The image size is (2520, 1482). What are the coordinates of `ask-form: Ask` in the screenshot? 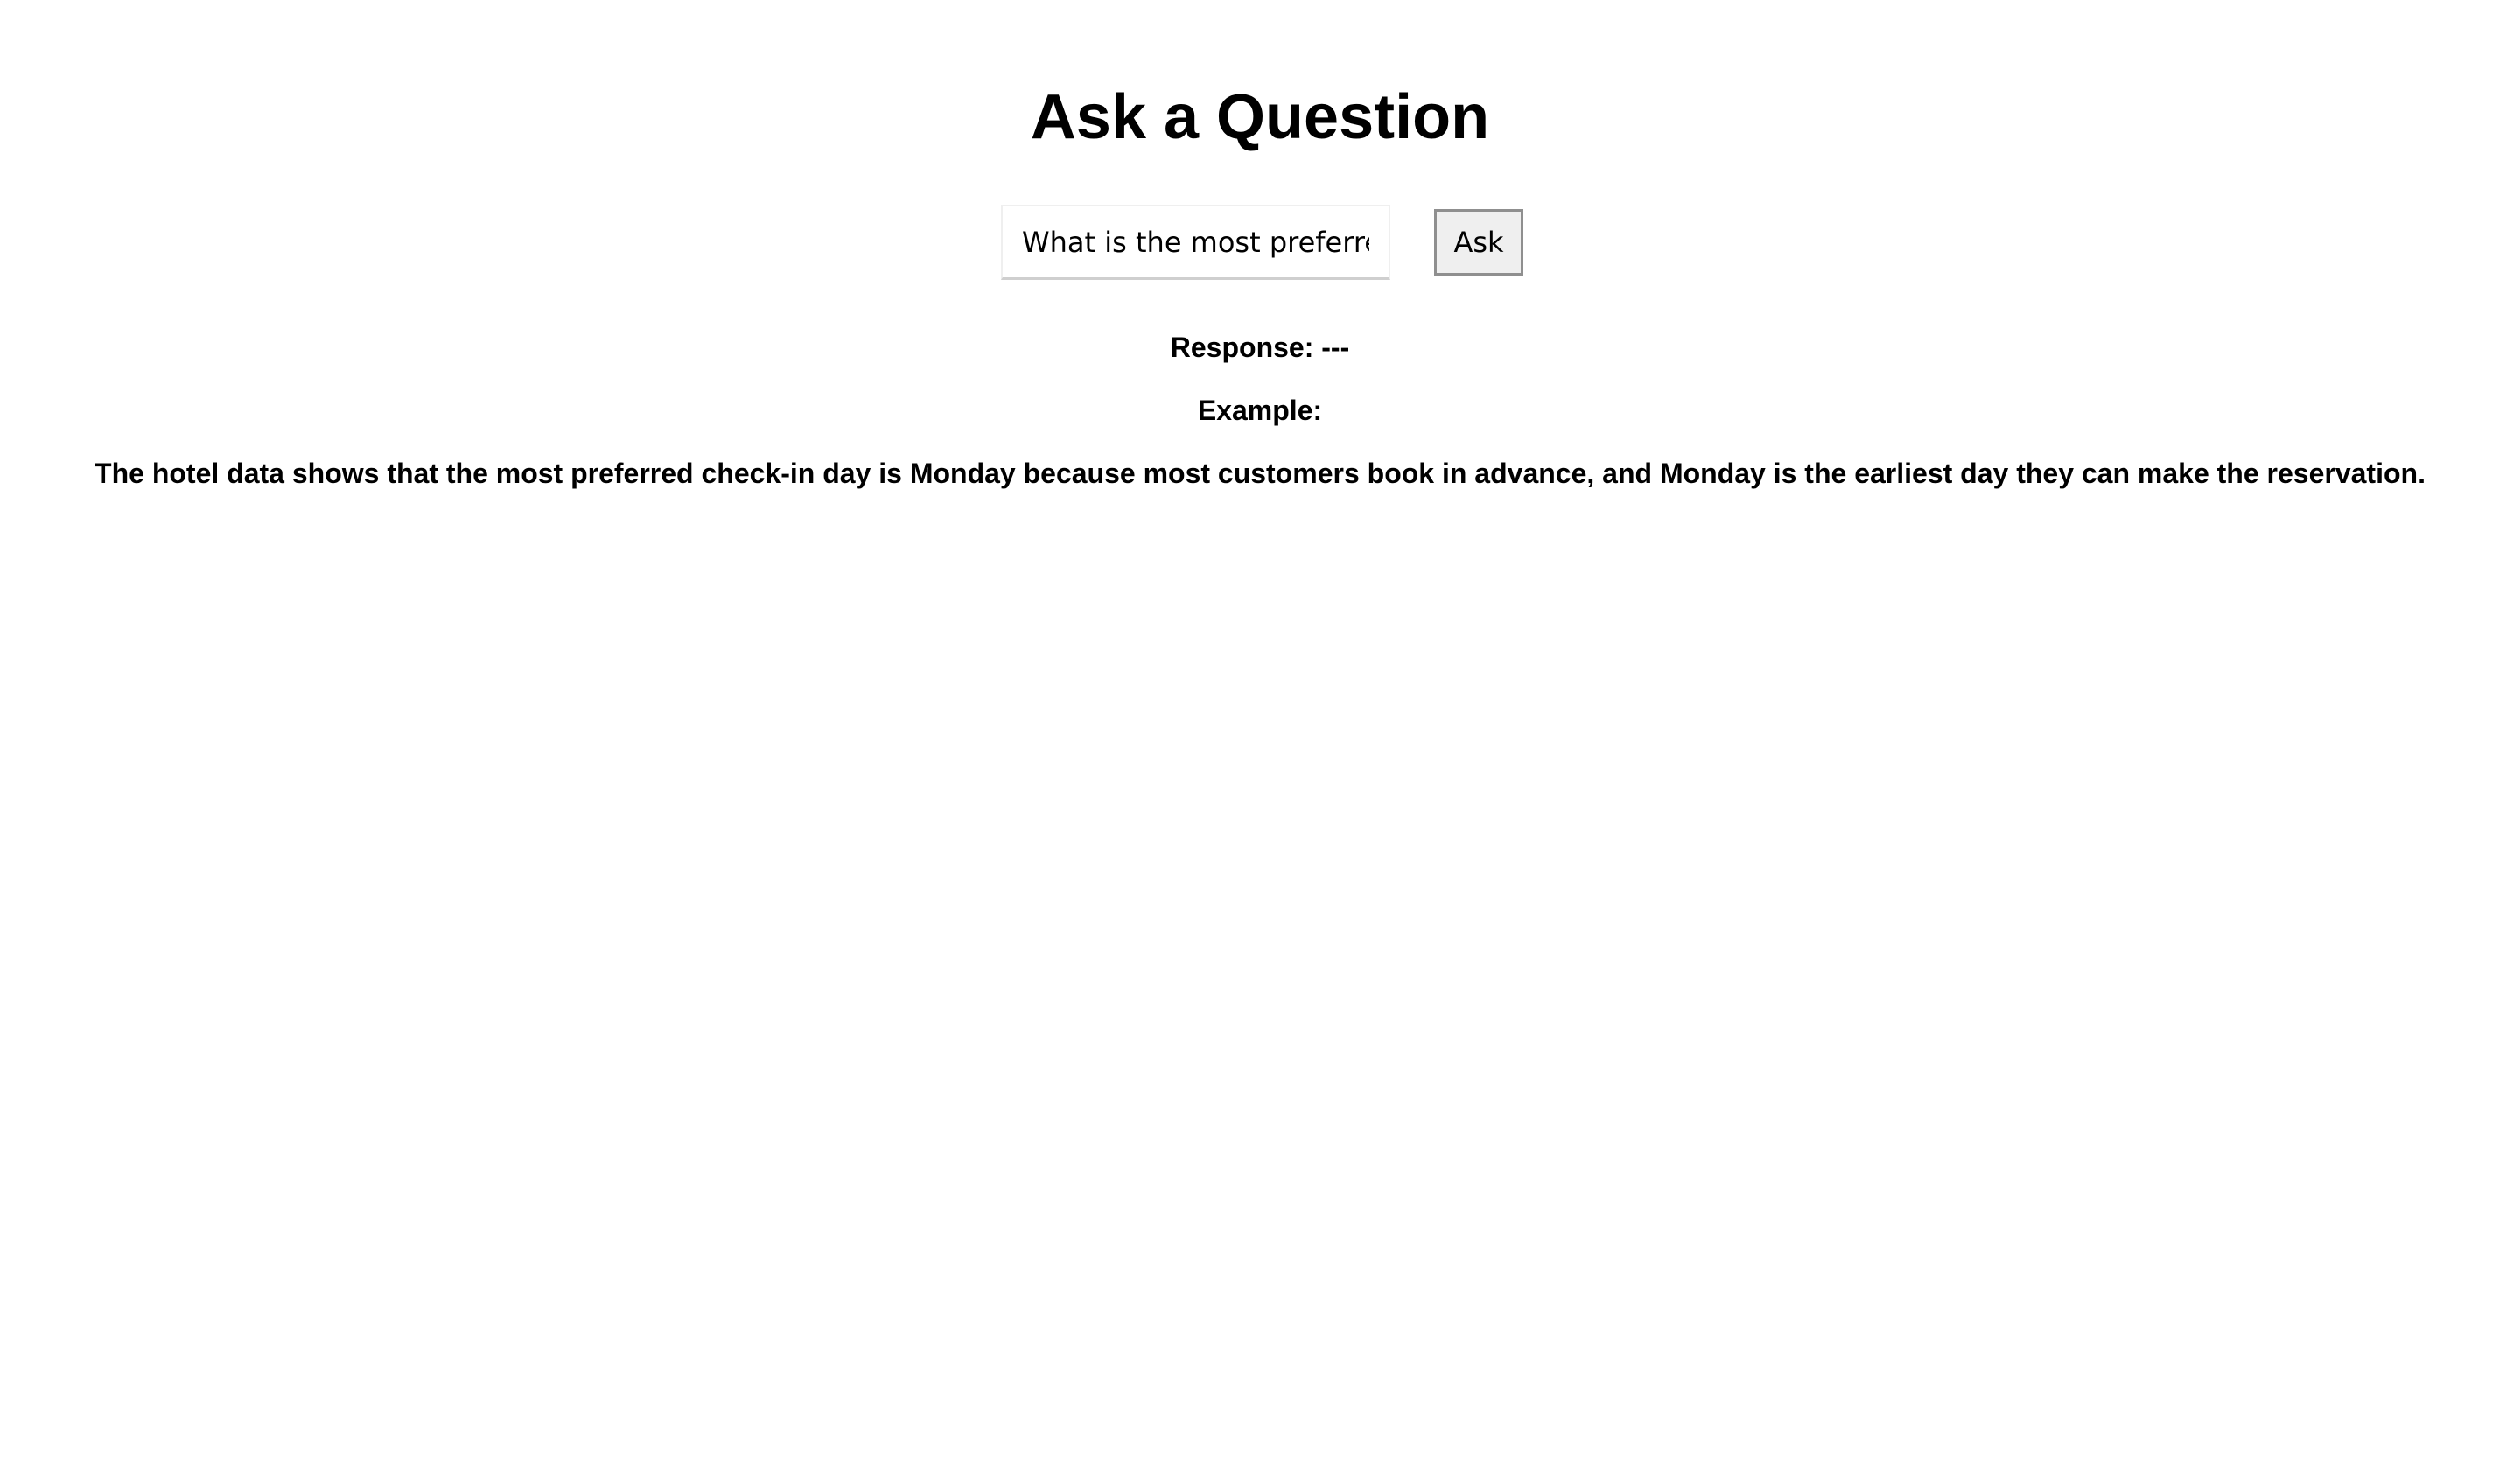 It's located at (1262, 243).